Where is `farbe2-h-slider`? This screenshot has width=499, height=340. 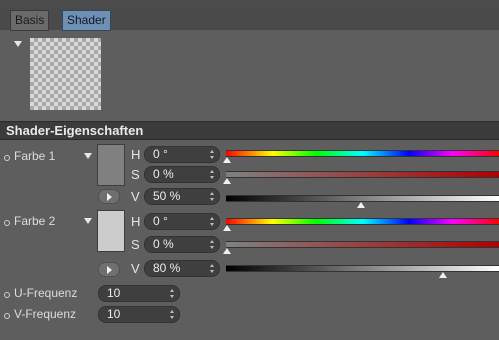
farbe2-h-slider is located at coordinates (362, 221).